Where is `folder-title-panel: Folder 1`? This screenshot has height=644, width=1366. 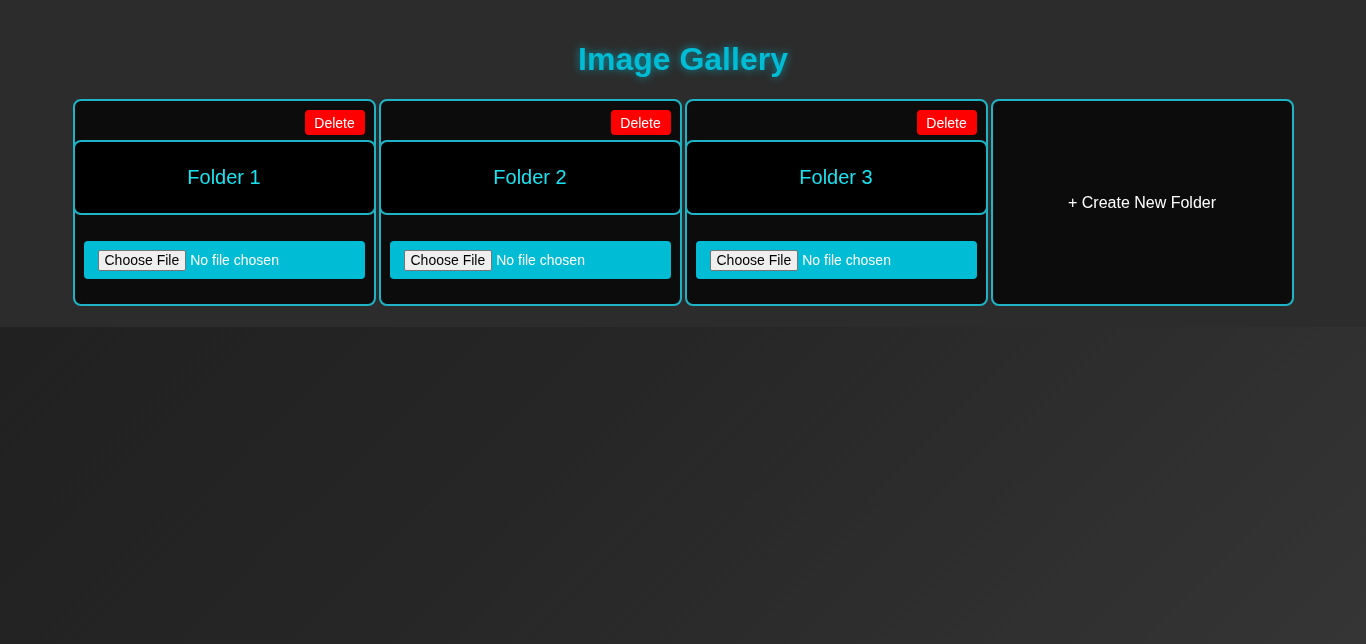 folder-title-panel: Folder 1 is located at coordinates (224, 177).